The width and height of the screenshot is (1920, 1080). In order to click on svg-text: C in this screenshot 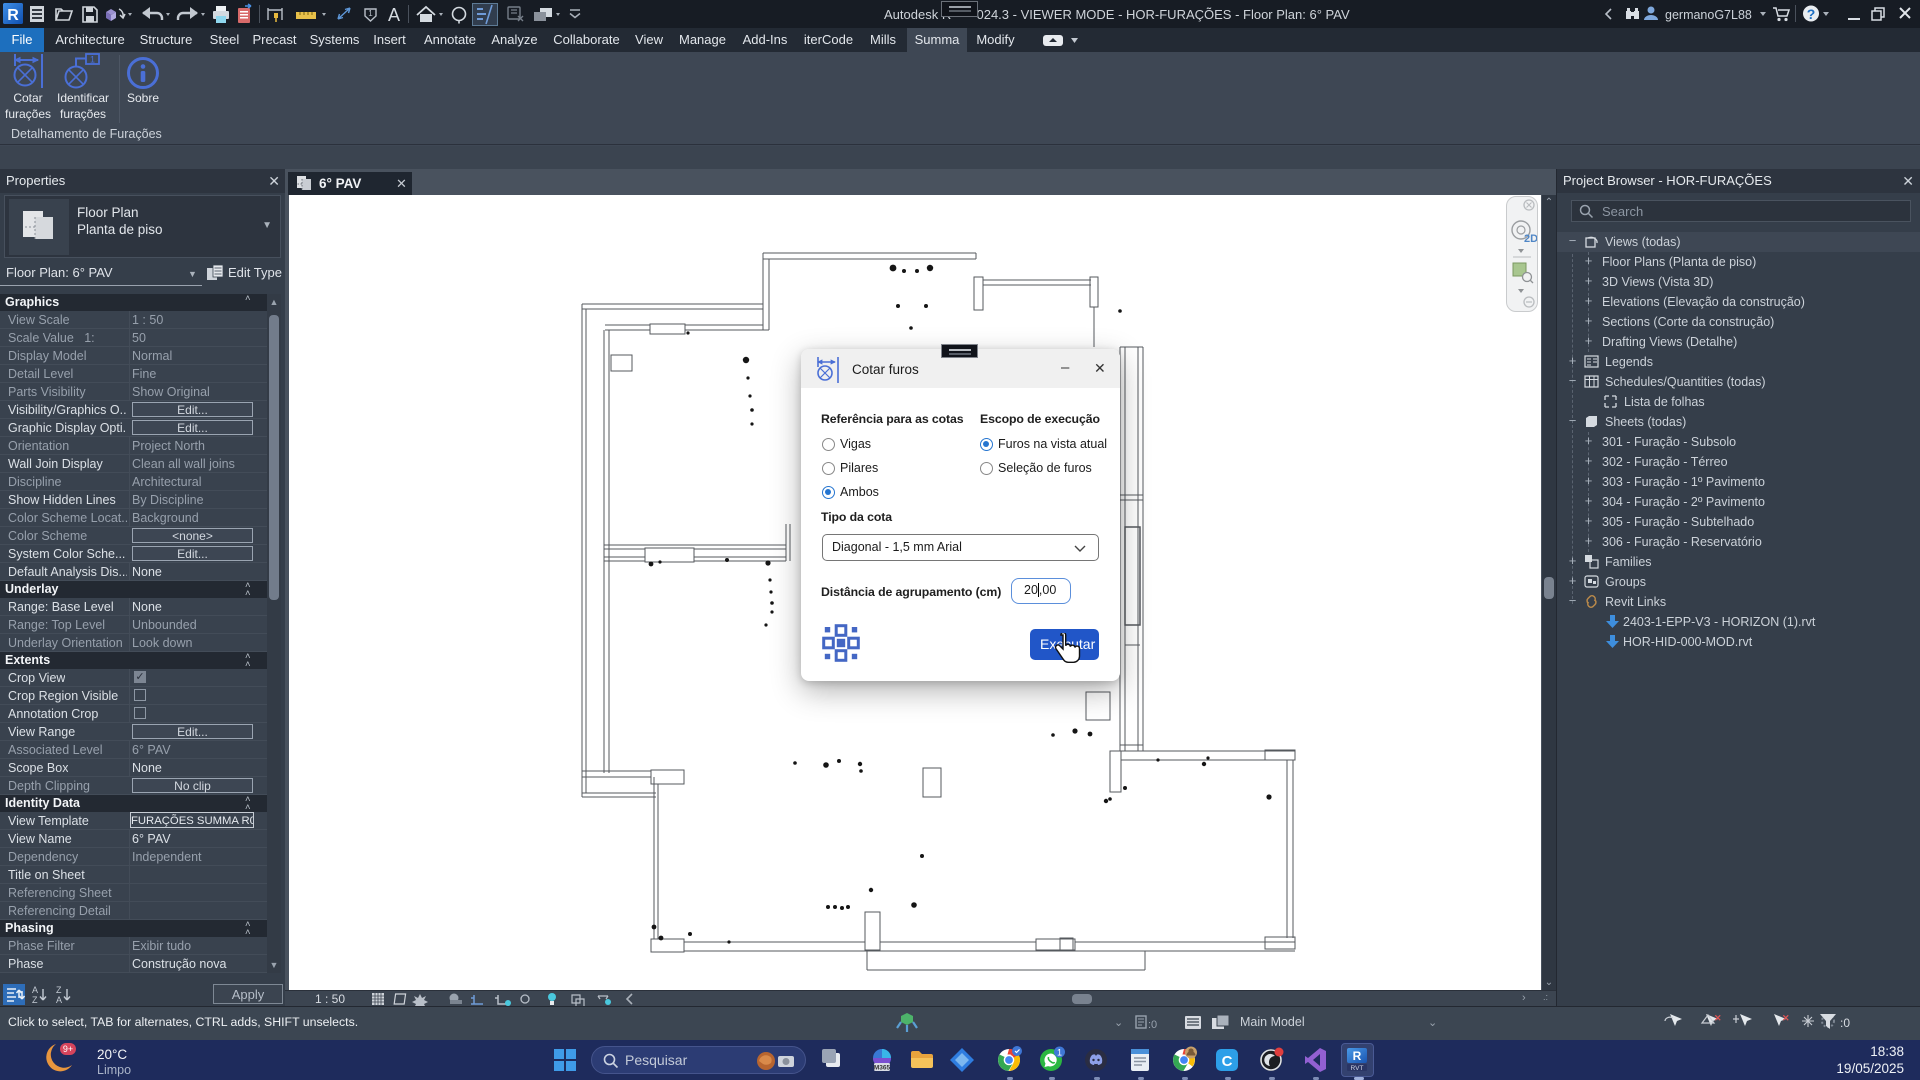, I will do `click(1227, 1061)`.